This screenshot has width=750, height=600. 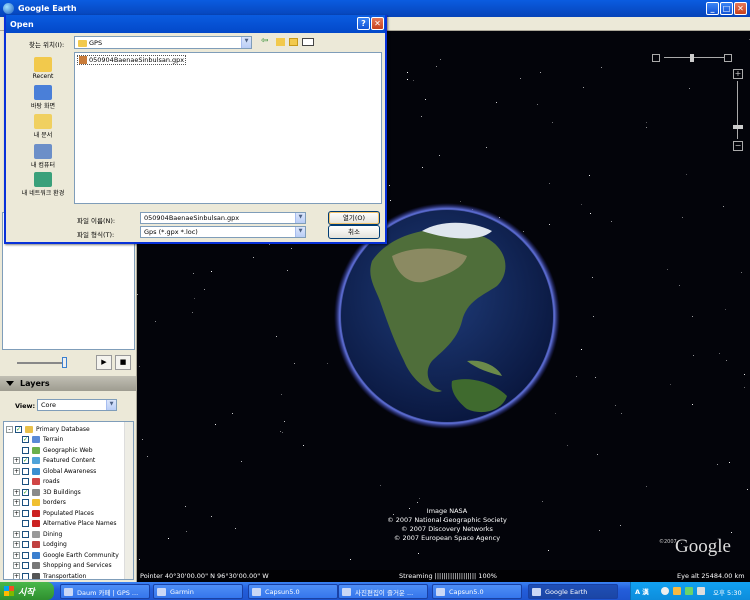 What do you see at coordinates (43, 156) in the screenshot?
I see `places-my-computer: 내 컴퓨터` at bounding box center [43, 156].